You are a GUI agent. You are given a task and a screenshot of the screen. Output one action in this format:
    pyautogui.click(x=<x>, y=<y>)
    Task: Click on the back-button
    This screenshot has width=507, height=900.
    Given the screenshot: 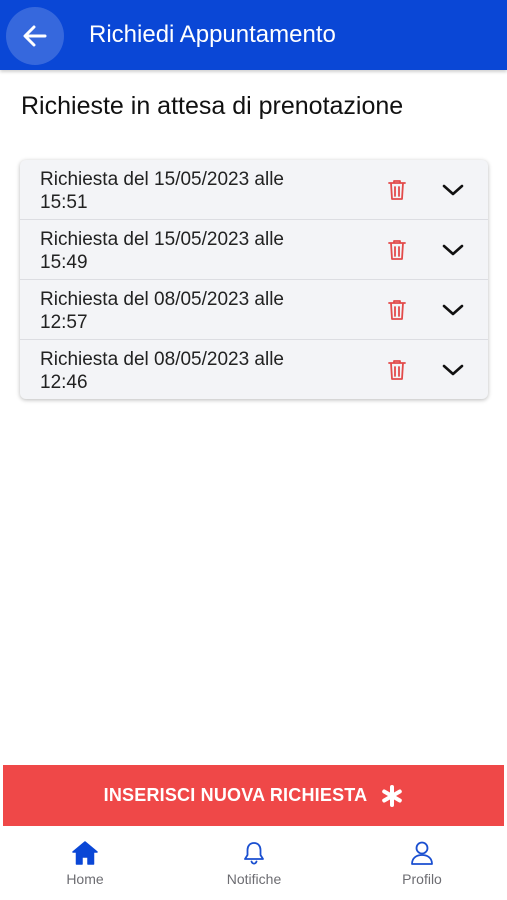 What is the action you would take?
    pyautogui.click(x=35, y=36)
    